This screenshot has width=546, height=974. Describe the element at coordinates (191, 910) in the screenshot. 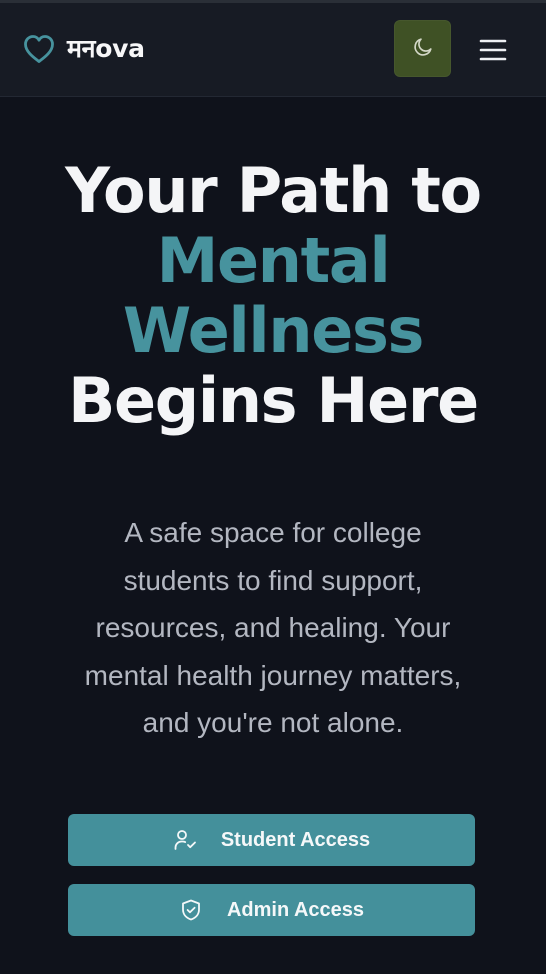

I see `shield-icon` at that location.